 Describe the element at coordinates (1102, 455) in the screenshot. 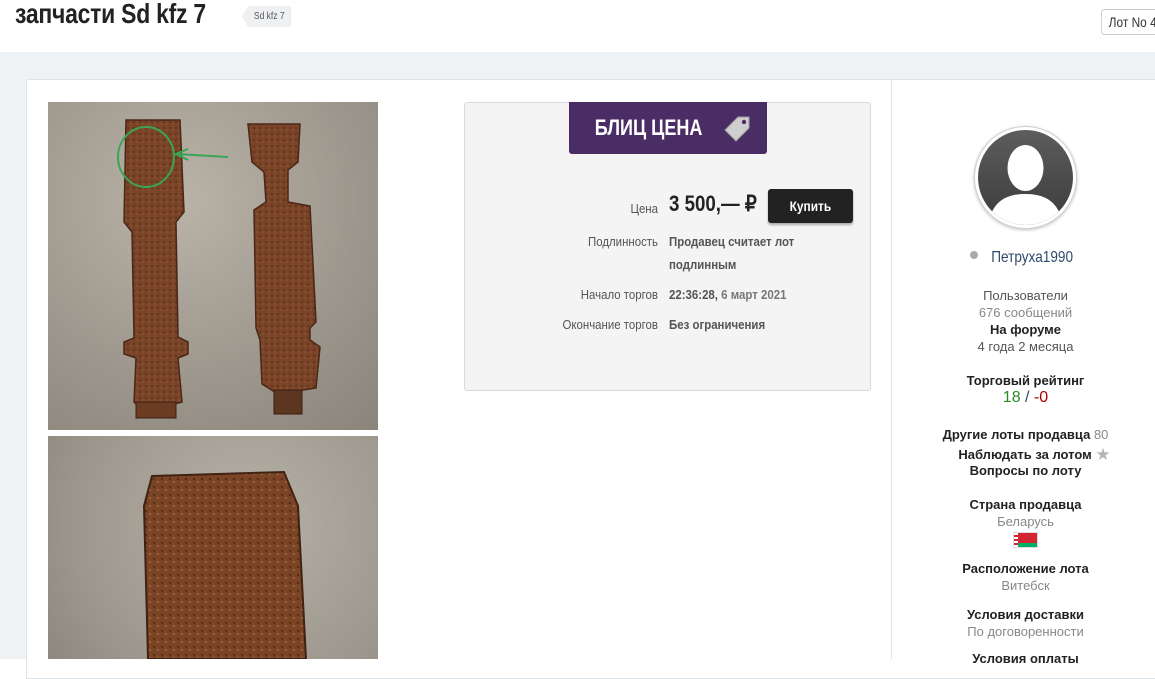

I see `star-icon: ★` at that location.